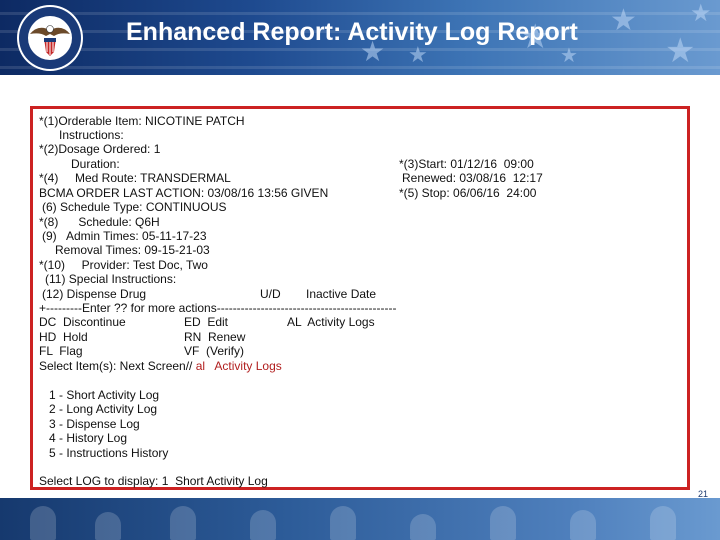 The image size is (720, 540). I want to click on start-date-line: *(3)Start: 01/12/16 09:00, so click(466, 164).